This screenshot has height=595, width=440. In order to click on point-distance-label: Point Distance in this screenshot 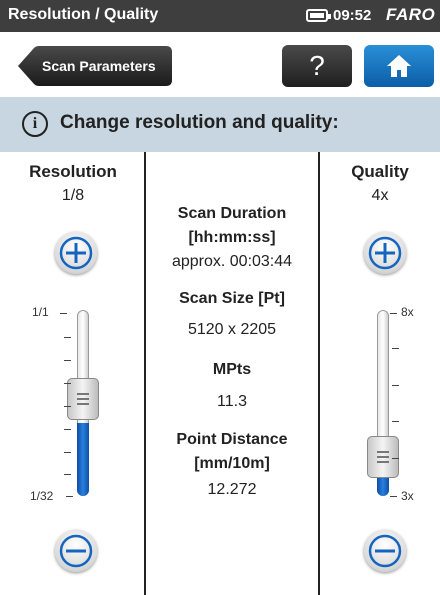, I will do `click(232, 439)`.